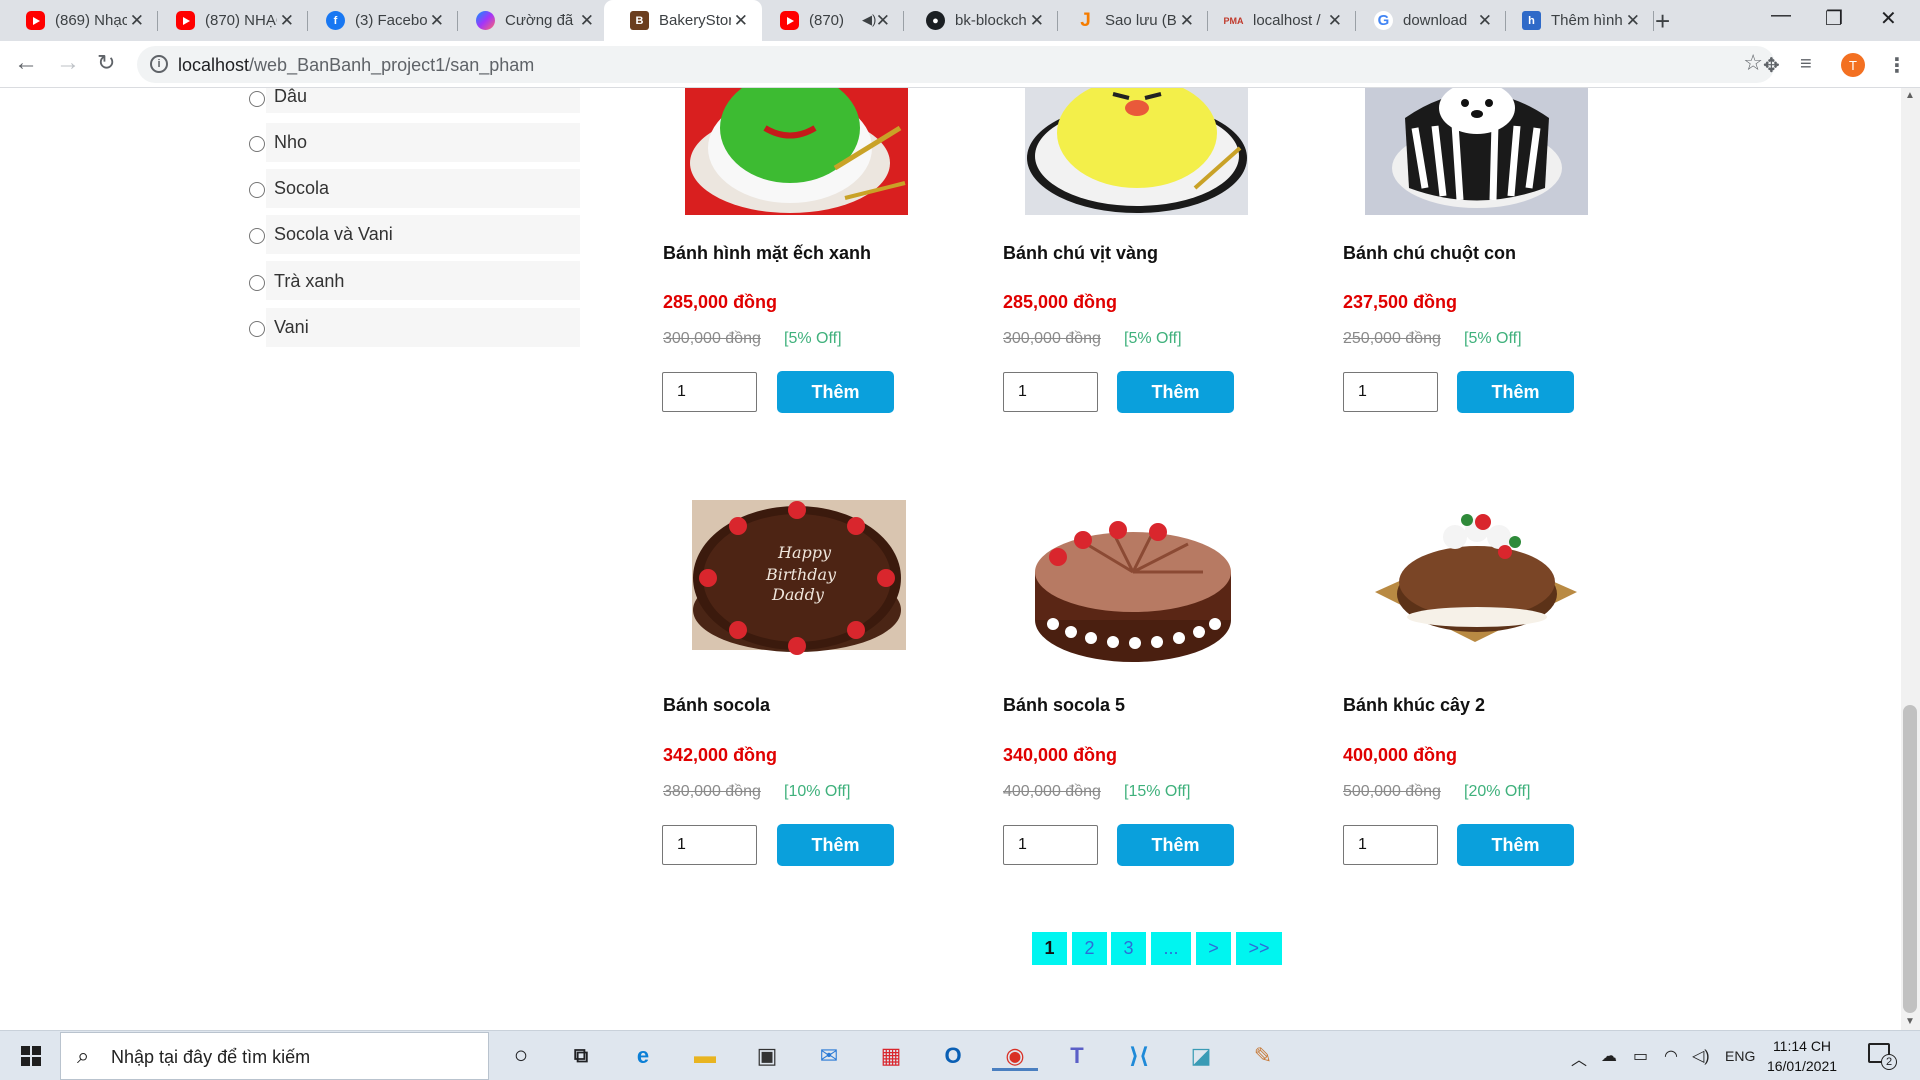 This screenshot has width=1920, height=1080. What do you see at coordinates (891, 1056) in the screenshot?
I see `gift-app-icon: ▦` at bounding box center [891, 1056].